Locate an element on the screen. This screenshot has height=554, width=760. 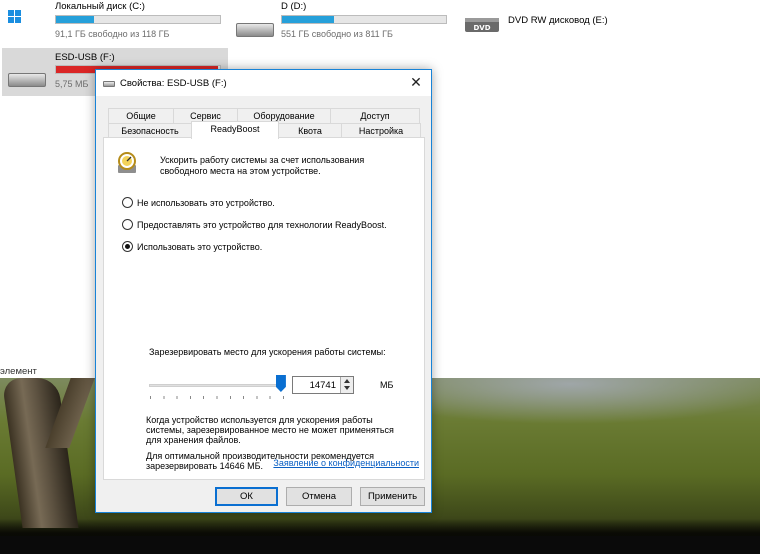
drive-c-usage-fill is located at coordinates (75, 19).